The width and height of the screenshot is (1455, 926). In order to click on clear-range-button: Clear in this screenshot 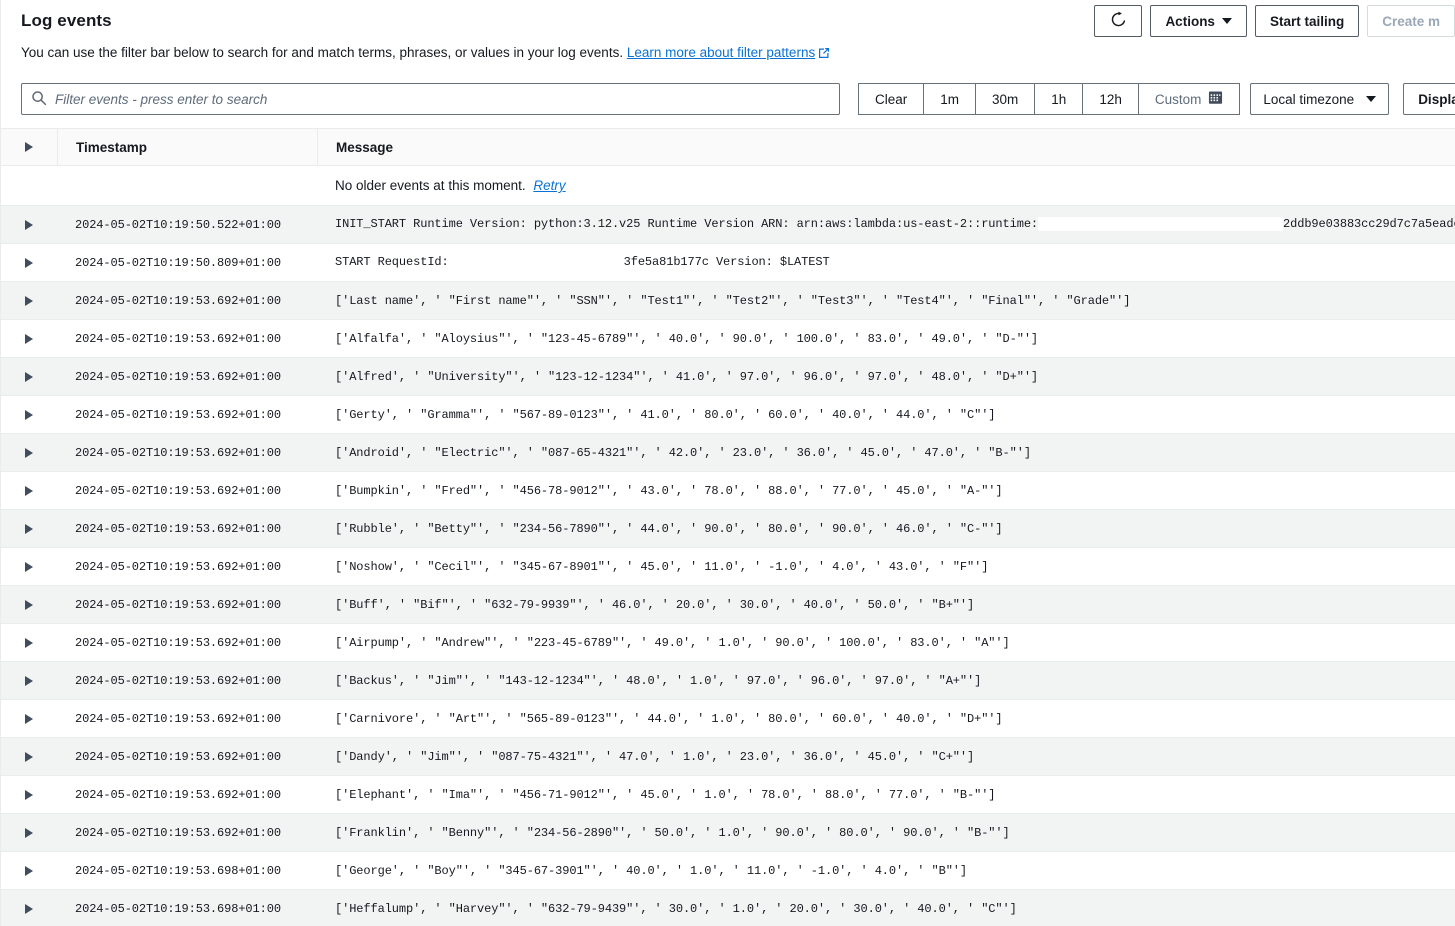, I will do `click(891, 99)`.